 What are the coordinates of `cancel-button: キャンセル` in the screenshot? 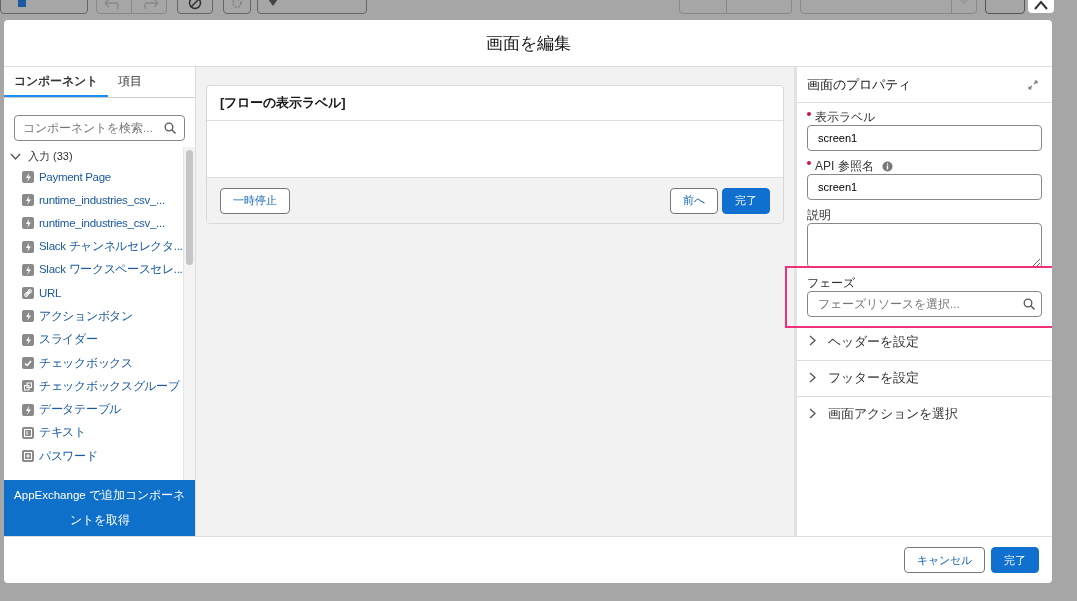 It's located at (944, 560).